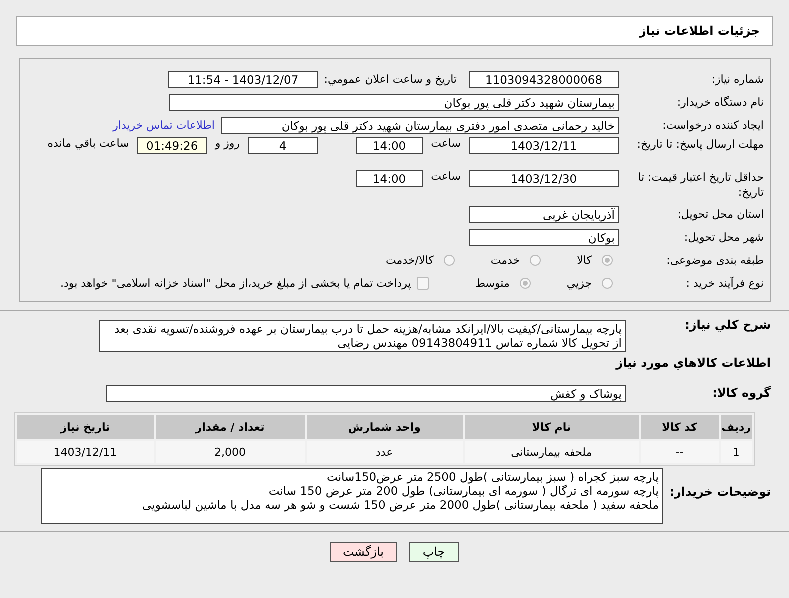 The image size is (789, 598). I want to click on days-label: روز و, so click(227, 143).